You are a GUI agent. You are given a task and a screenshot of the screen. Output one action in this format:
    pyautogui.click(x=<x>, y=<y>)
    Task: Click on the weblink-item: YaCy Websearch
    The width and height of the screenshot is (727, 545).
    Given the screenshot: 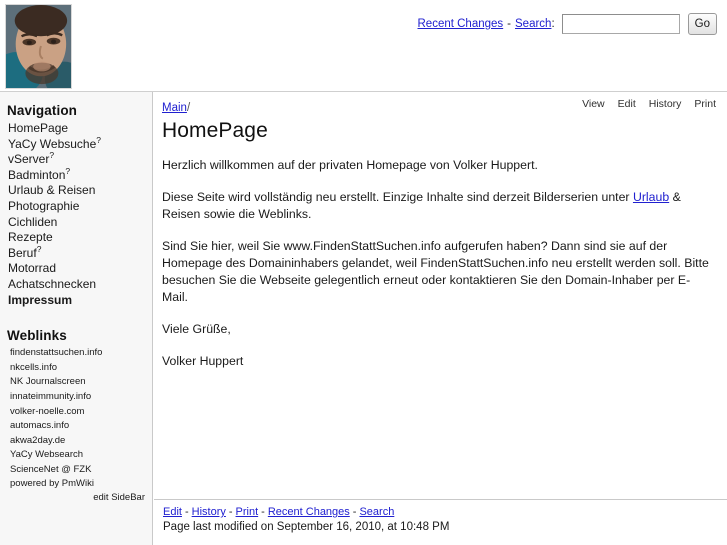 What is the action you would take?
    pyautogui.click(x=76, y=455)
    